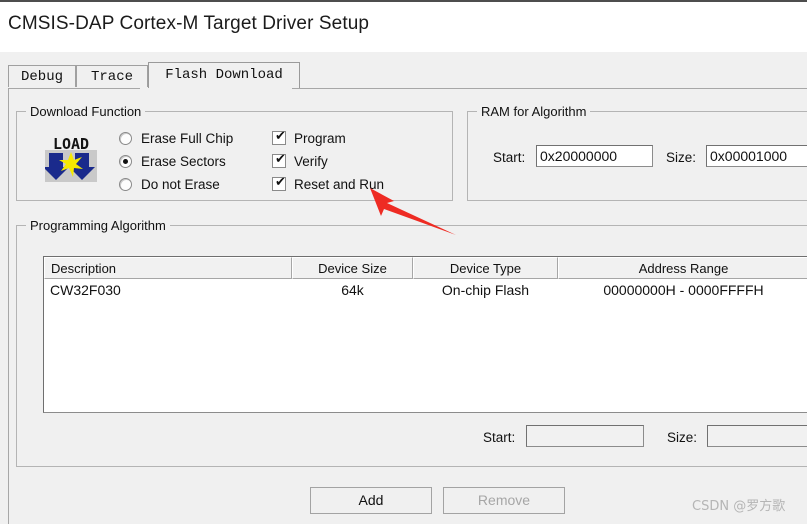 This screenshot has width=807, height=524. I want to click on algorithm-size-label: Size:, so click(682, 437).